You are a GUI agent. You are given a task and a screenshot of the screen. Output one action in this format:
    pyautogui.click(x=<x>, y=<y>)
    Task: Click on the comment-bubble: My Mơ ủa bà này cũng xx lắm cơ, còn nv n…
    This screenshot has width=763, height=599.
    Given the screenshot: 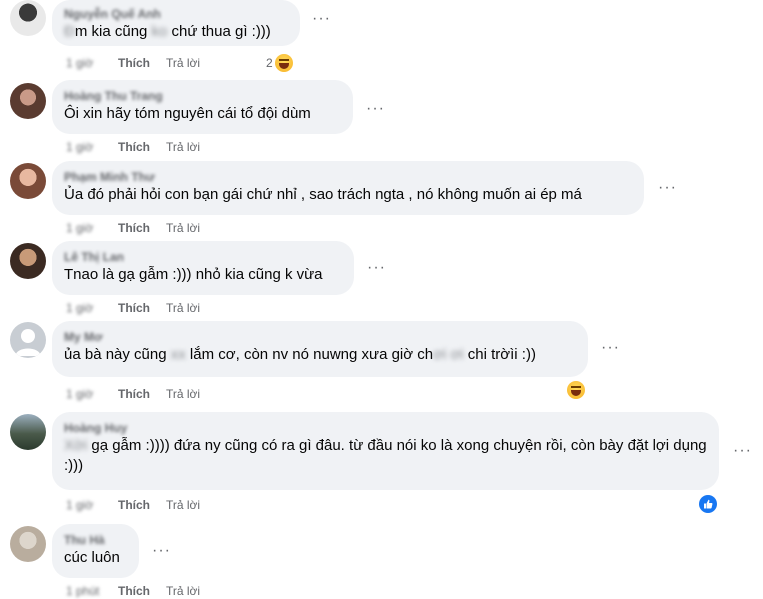 What is the action you would take?
    pyautogui.click(x=320, y=349)
    